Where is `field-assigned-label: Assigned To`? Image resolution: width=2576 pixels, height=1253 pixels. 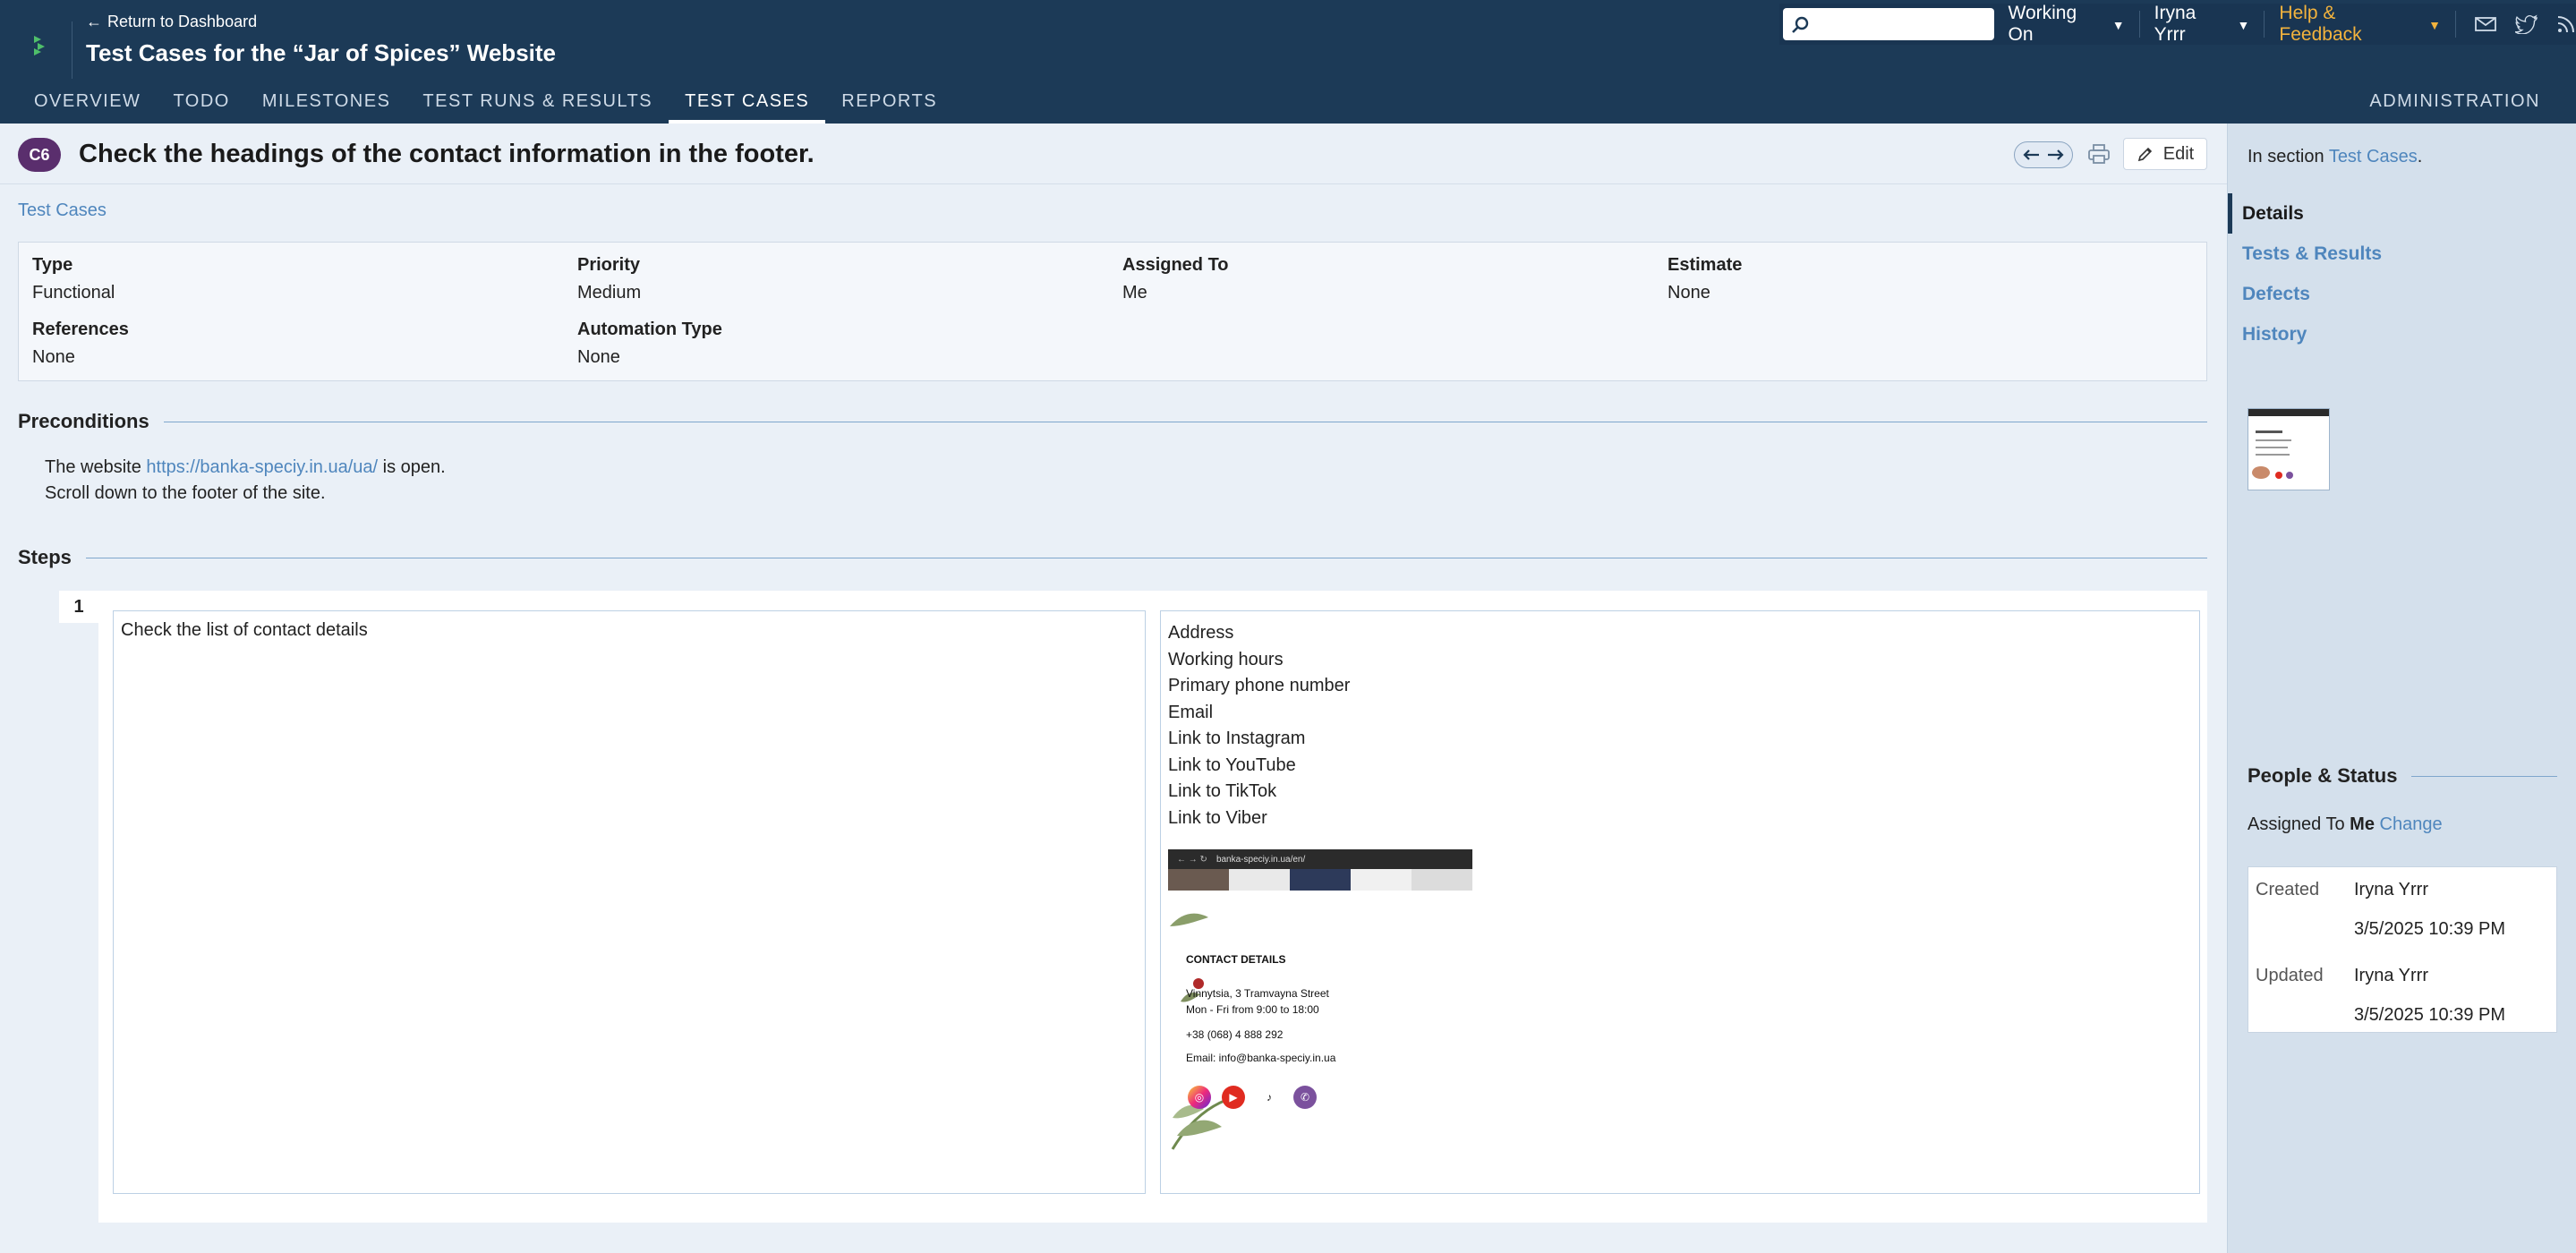 field-assigned-label: Assigned To is located at coordinates (1175, 265).